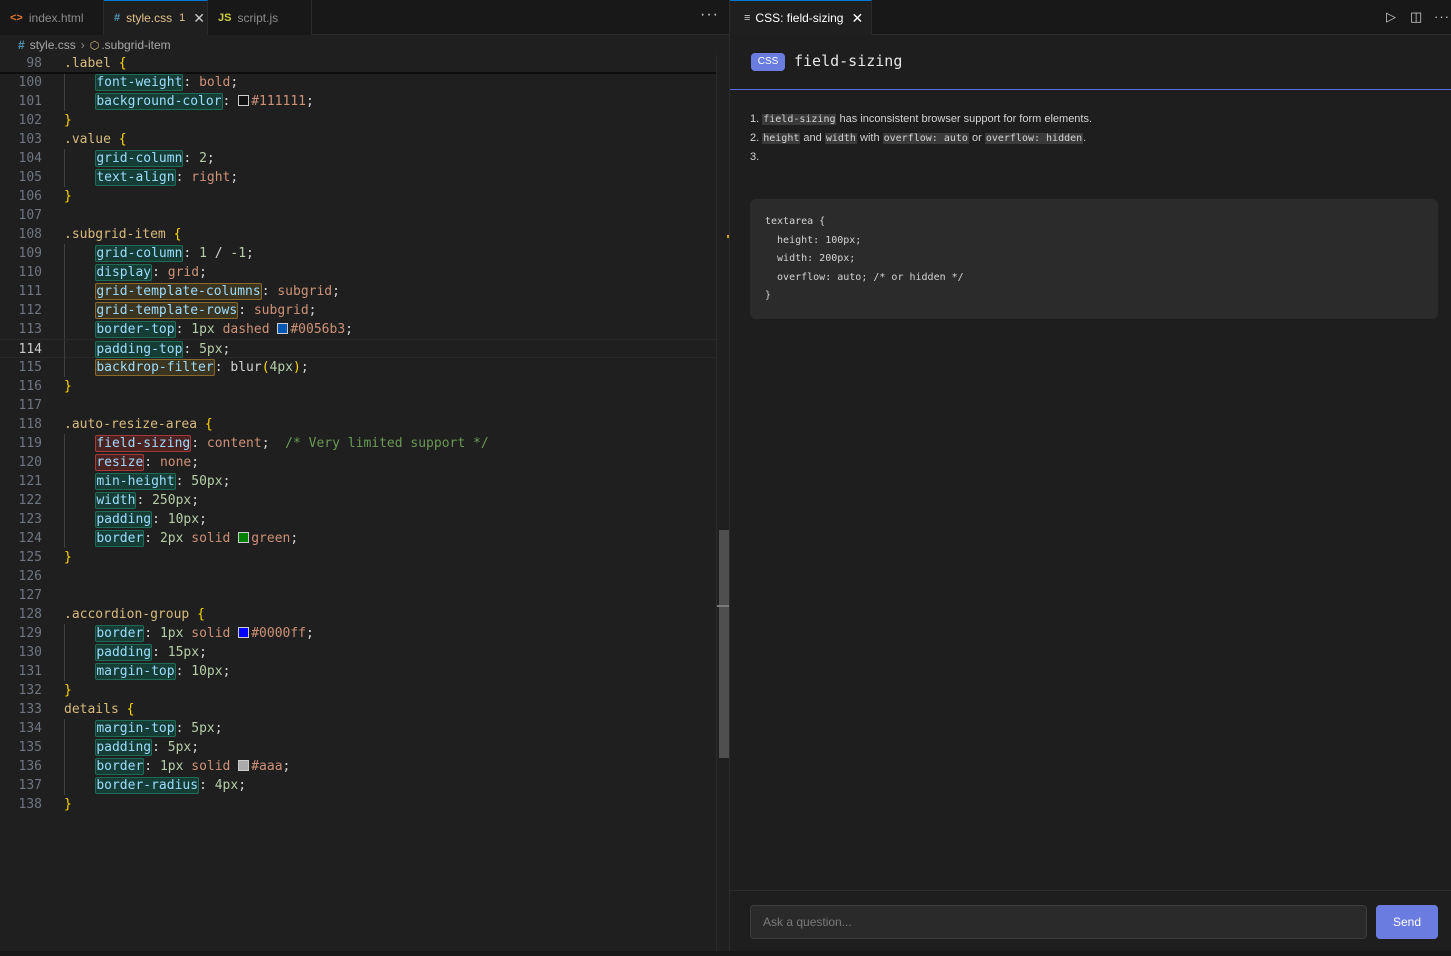  I want to click on code-line: 138}, so click(358, 804).